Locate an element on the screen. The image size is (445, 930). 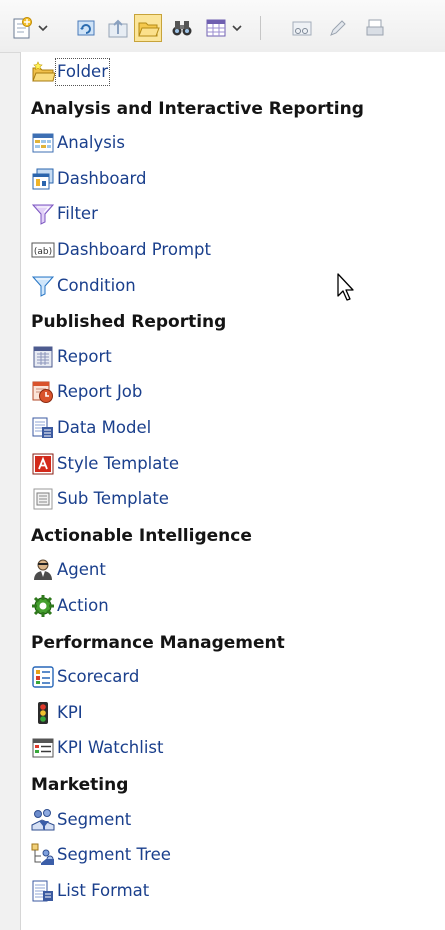
list-format-icon is located at coordinates (43, 891).